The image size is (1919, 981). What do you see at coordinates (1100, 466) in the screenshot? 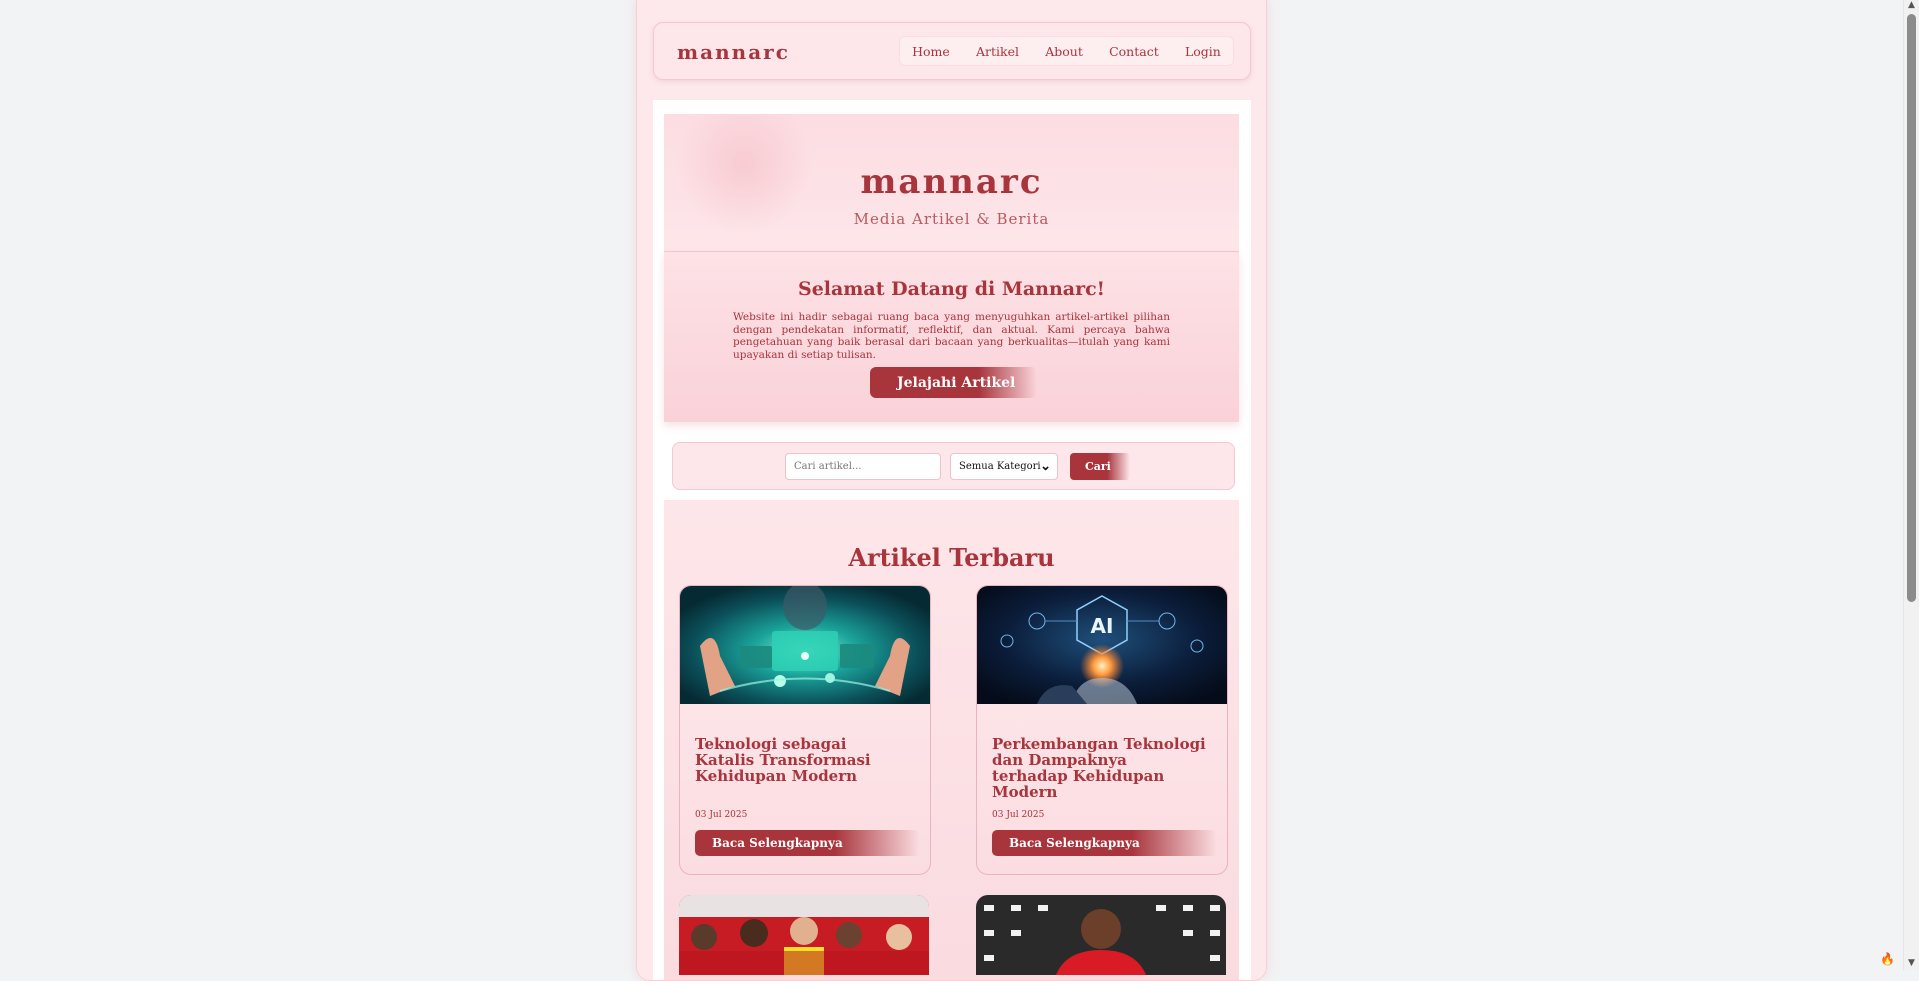
I see `search-button: Cari` at bounding box center [1100, 466].